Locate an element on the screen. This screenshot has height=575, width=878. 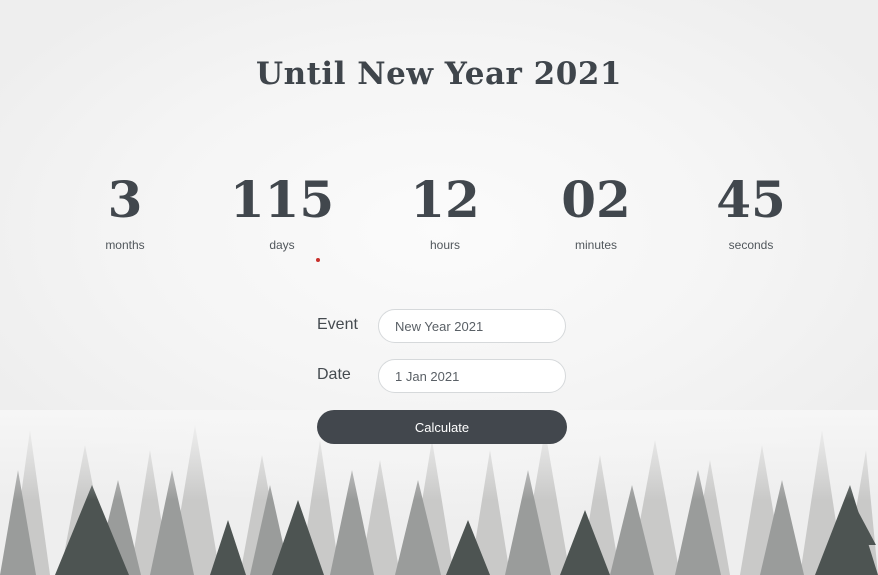
countdown-seconds: 45 seconds is located at coordinates (751, 210).